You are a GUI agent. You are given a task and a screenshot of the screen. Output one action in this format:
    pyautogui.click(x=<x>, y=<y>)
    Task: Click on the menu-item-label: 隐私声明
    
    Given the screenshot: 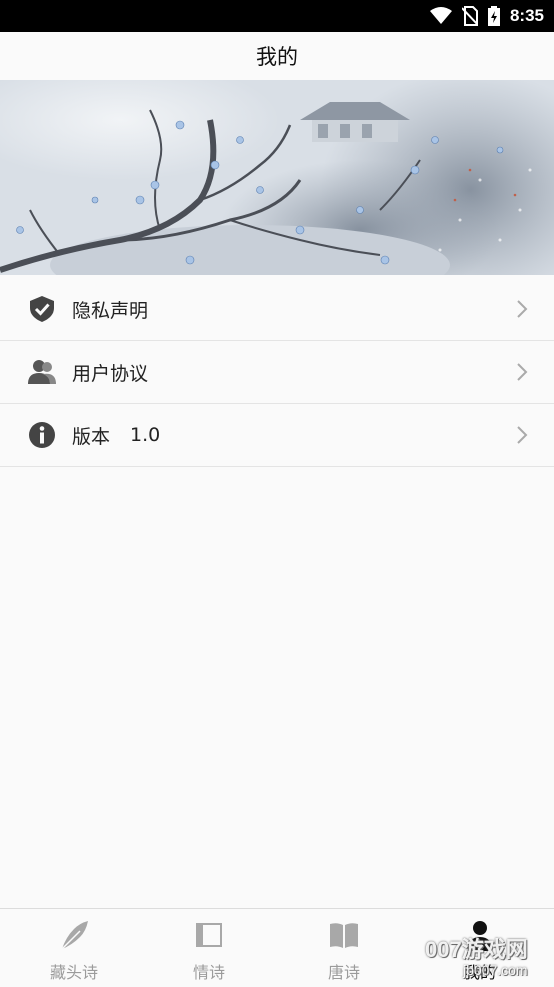 What is the action you would take?
    pyautogui.click(x=110, y=310)
    